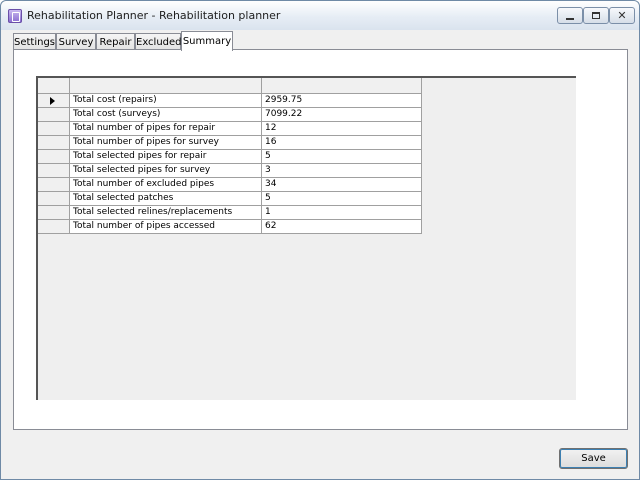  I want to click on table-row: Total number of pipes for repair 12, so click(230, 129).